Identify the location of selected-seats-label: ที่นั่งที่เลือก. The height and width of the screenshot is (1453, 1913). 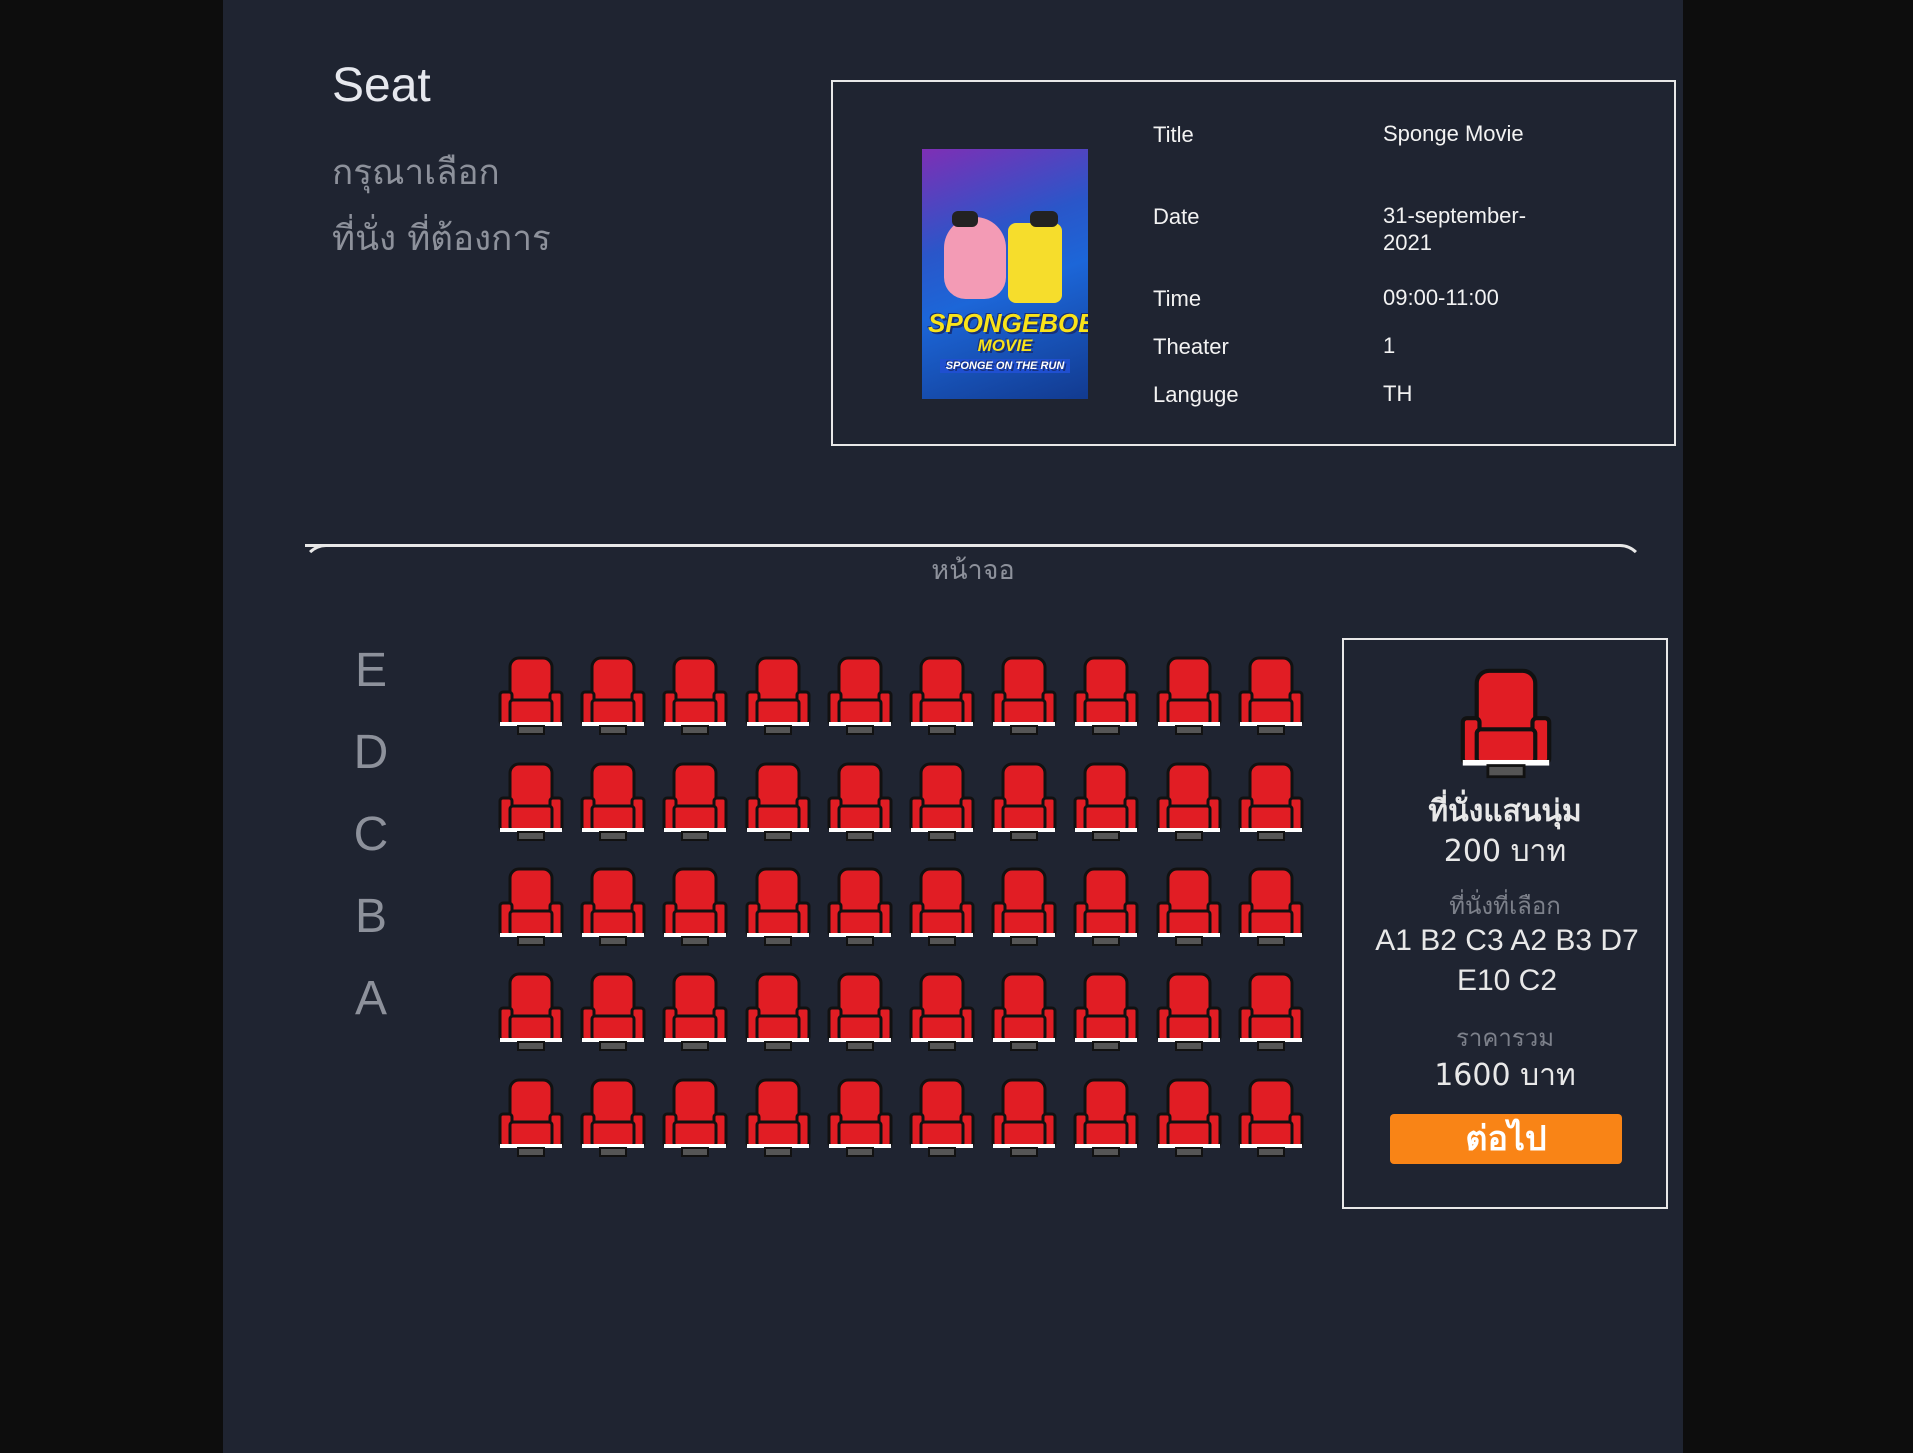
(1505, 906).